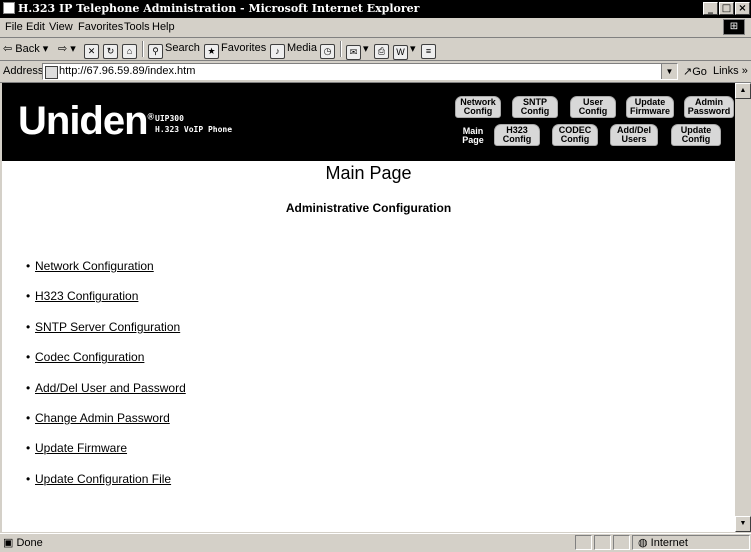 Image resolution: width=751 pixels, height=552 pixels. I want to click on minimize-button: _, so click(710, 8).